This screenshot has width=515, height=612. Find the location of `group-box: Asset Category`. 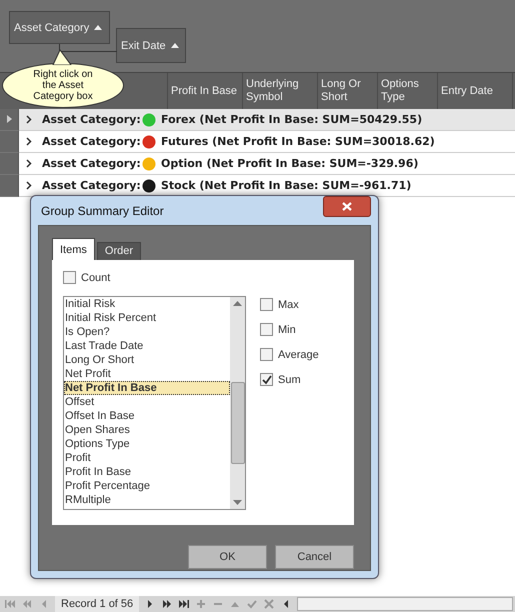

group-box: Asset Category is located at coordinates (59, 27).